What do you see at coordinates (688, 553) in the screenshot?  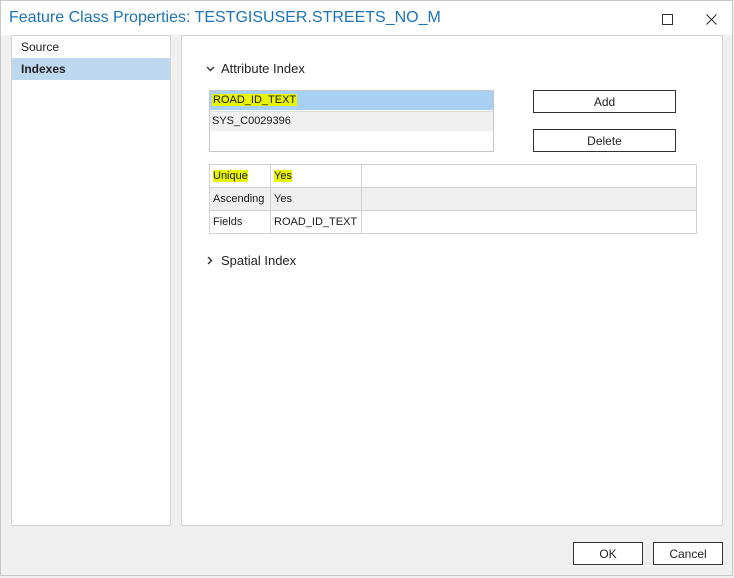 I see `cancel-button: Cancel` at bounding box center [688, 553].